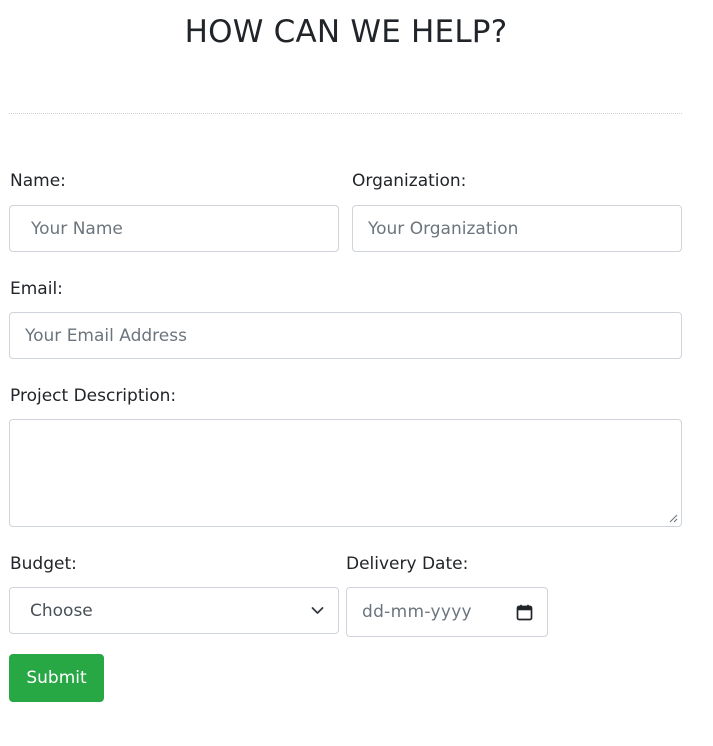 The width and height of the screenshot is (713, 746). What do you see at coordinates (93, 396) in the screenshot?
I see `project-description-label: Project Description:` at bounding box center [93, 396].